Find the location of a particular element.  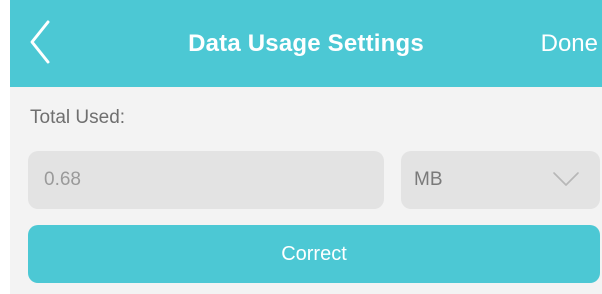

chevron-left-icon is located at coordinates (40, 42).